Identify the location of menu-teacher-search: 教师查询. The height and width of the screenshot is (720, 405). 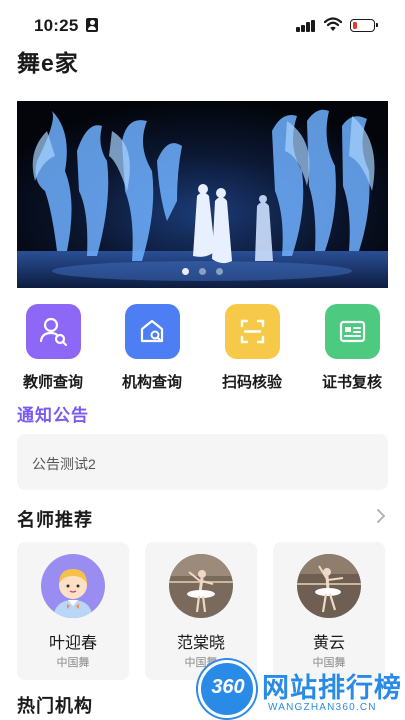
(53, 348).